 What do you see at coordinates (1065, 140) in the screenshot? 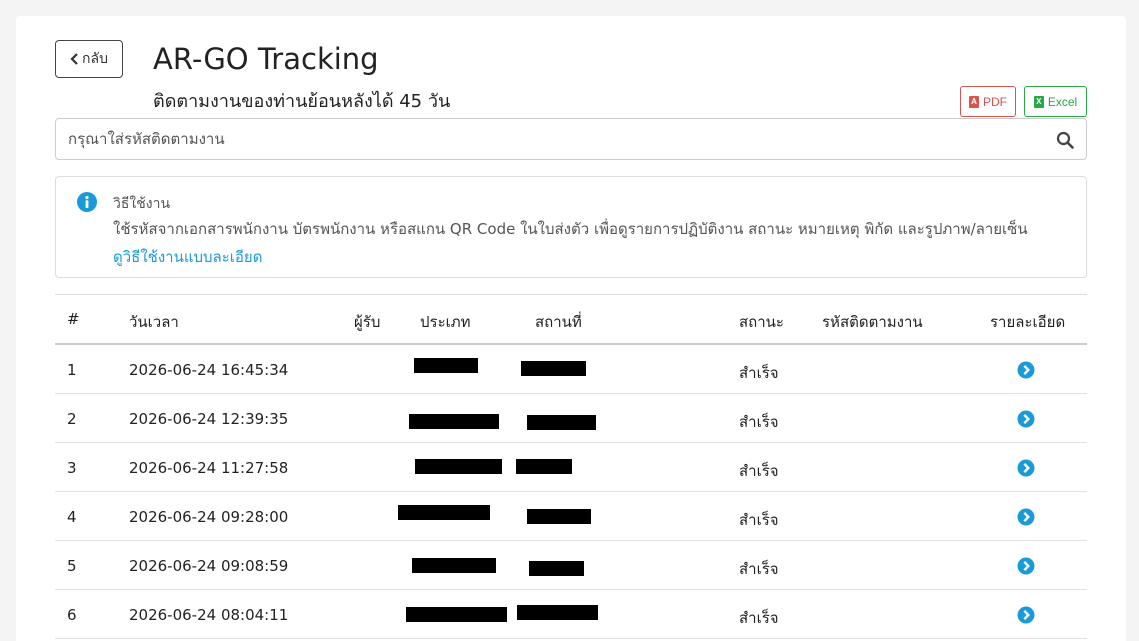
I see `search-icon` at bounding box center [1065, 140].